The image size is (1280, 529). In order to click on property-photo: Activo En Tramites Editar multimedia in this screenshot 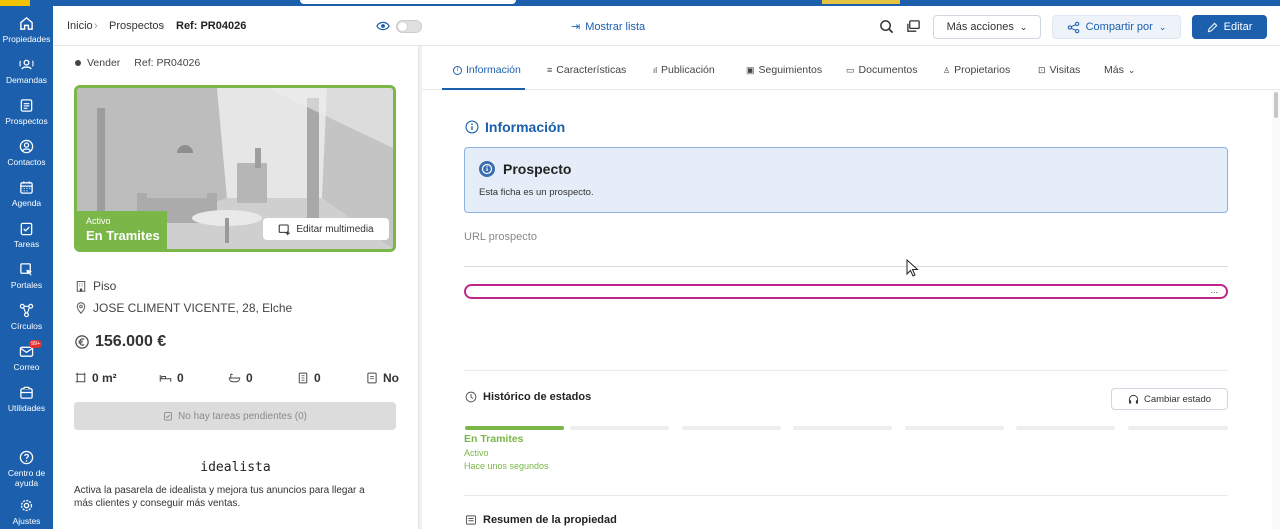, I will do `click(235, 168)`.